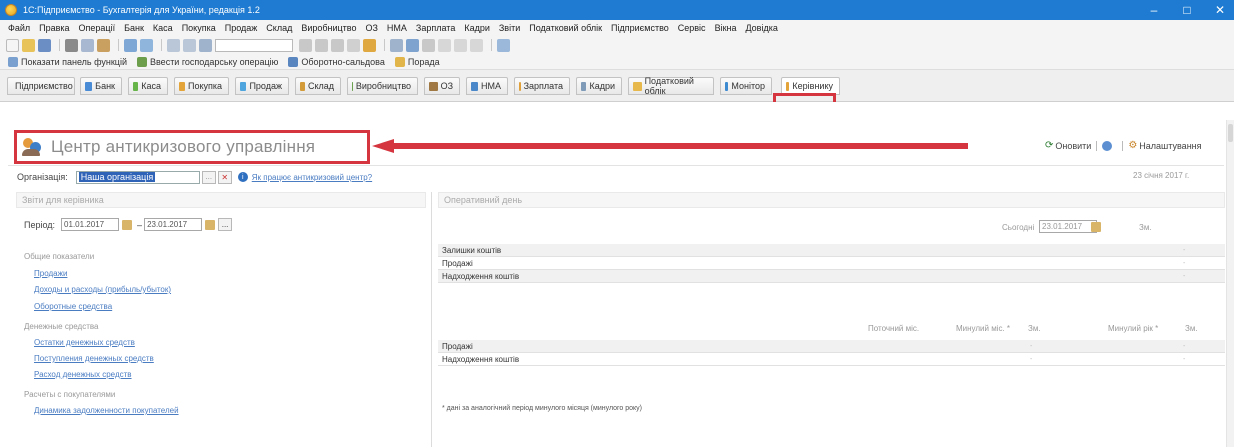 The width and height of the screenshot is (1234, 447). What do you see at coordinates (831, 346) in the screenshot?
I see `table-row: Продажі - -` at bounding box center [831, 346].